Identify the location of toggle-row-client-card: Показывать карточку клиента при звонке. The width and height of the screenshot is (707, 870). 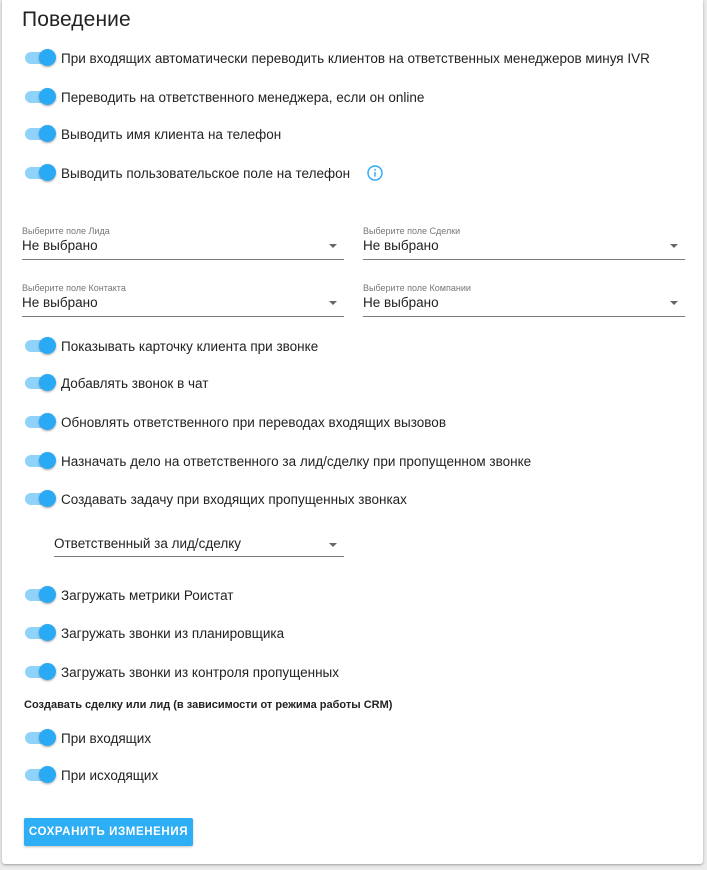
(171, 346).